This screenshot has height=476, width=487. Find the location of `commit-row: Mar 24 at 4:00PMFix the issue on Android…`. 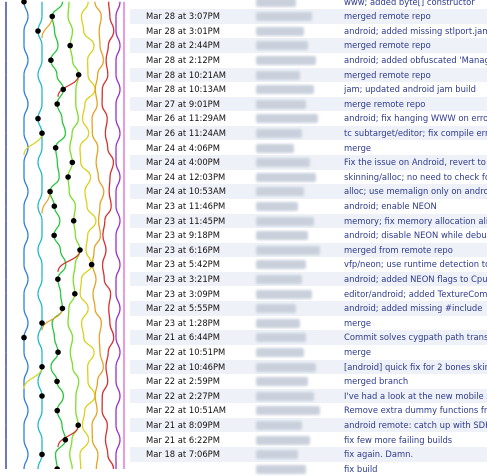

commit-row: Mar 24 at 4:00PMFix the issue on Android… is located at coordinates (308, 162).